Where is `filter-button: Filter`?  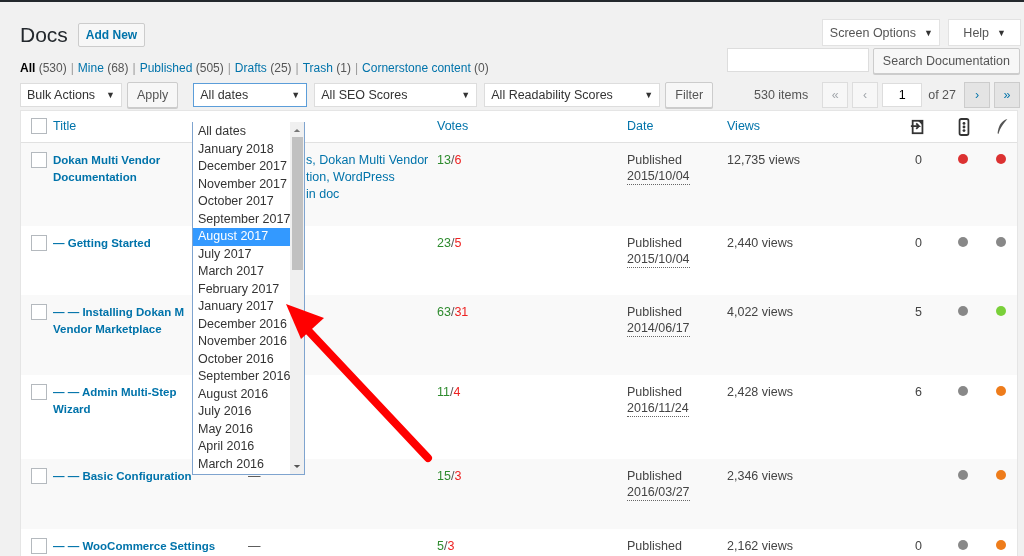
filter-button: Filter is located at coordinates (689, 95).